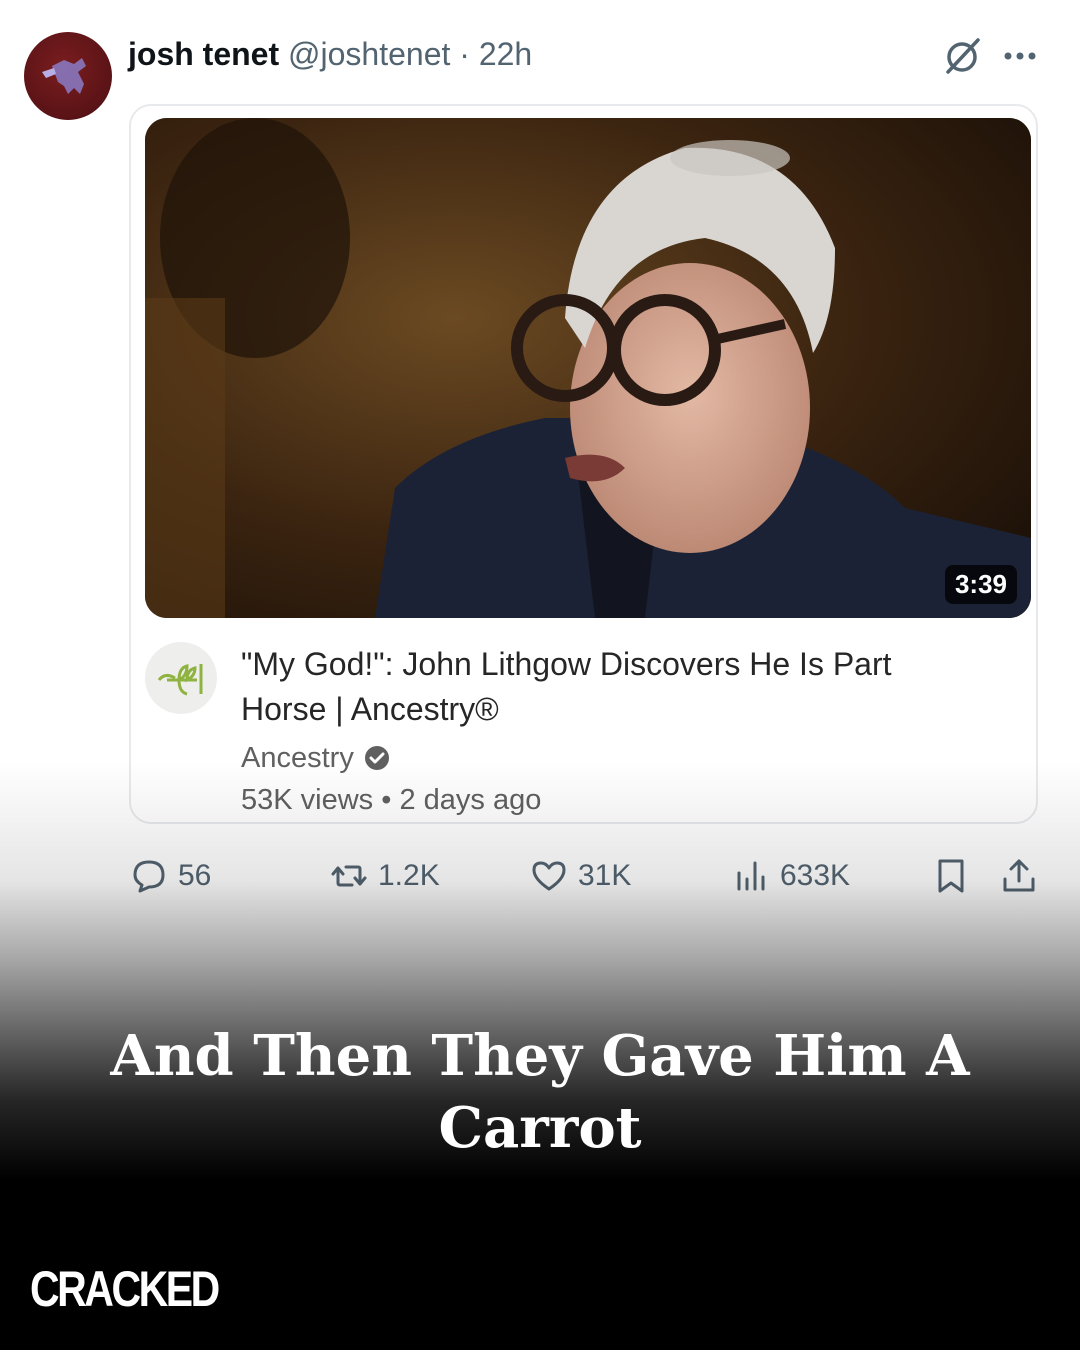  What do you see at coordinates (68, 76) in the screenshot?
I see `avatar` at bounding box center [68, 76].